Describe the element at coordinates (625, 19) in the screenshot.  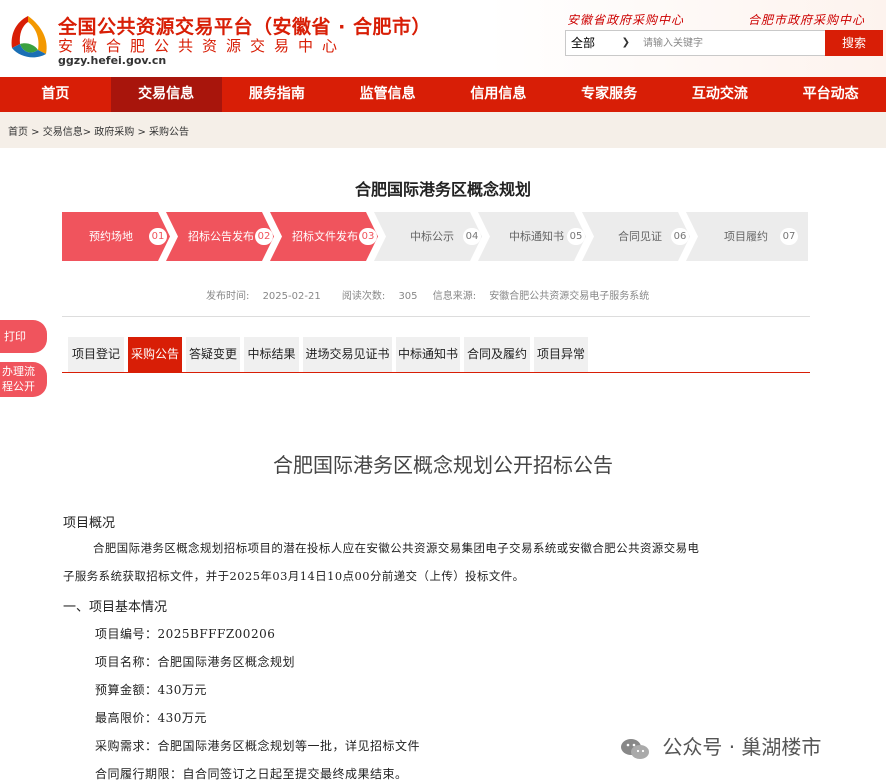
I see `link-province-procurement: 安徽省政府采购中心` at that location.